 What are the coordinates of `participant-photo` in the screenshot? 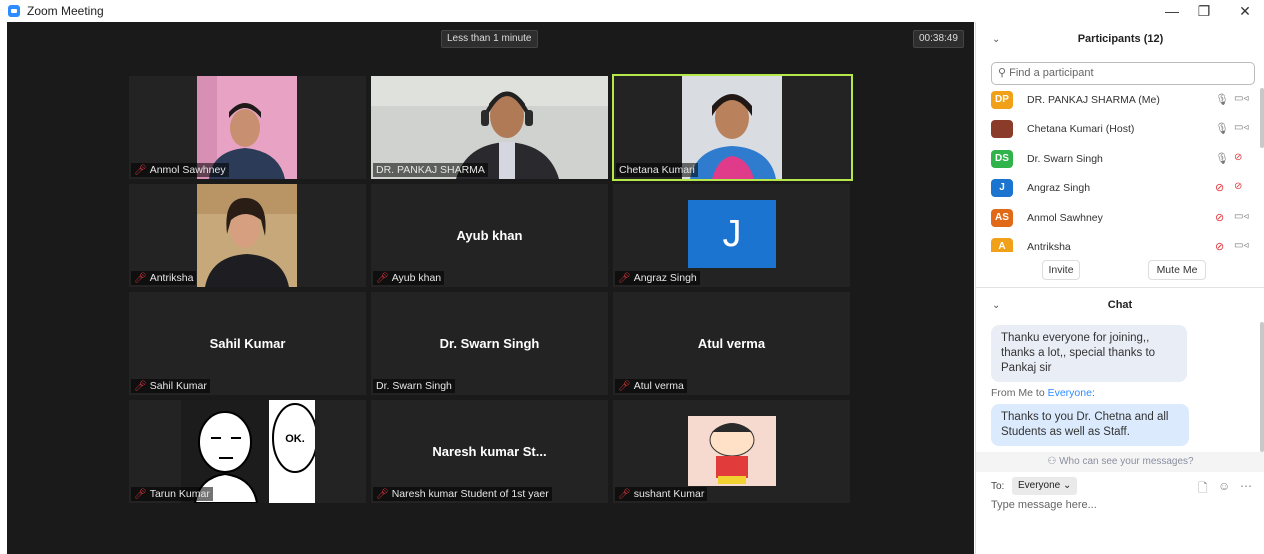 It's located at (247, 235).